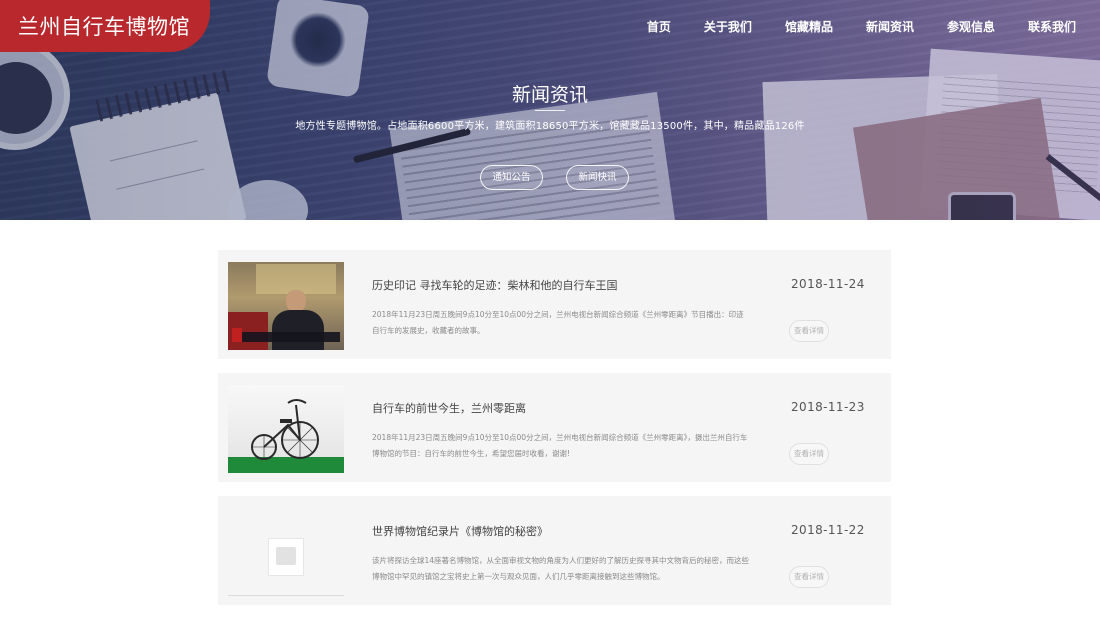 The width and height of the screenshot is (1100, 618). What do you see at coordinates (809, 26) in the screenshot?
I see `nav-item-collection: 馆藏精品` at bounding box center [809, 26].